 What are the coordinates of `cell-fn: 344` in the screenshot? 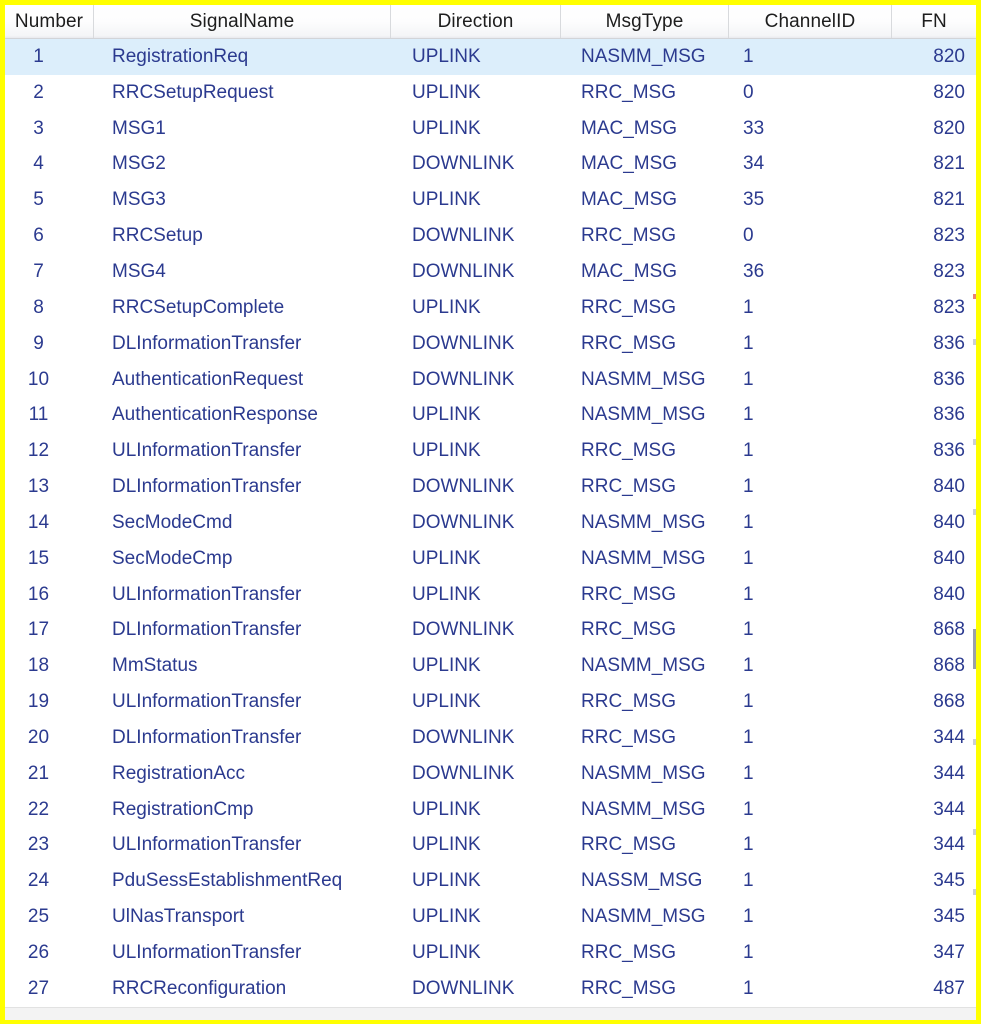 It's located at (949, 809).